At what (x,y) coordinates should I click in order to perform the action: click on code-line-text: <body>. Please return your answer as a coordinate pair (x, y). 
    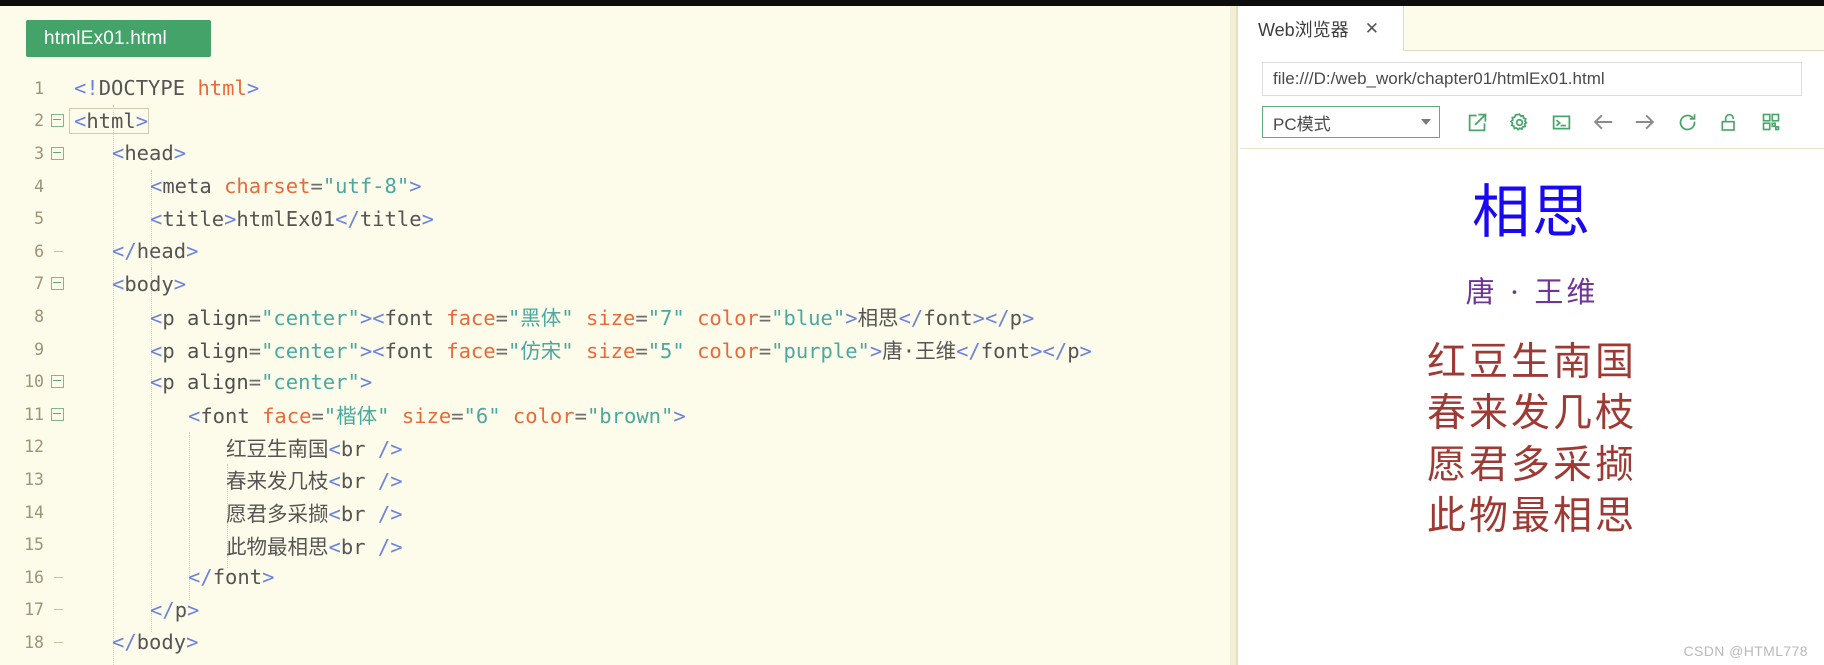
    Looking at the image, I should click on (128, 284).